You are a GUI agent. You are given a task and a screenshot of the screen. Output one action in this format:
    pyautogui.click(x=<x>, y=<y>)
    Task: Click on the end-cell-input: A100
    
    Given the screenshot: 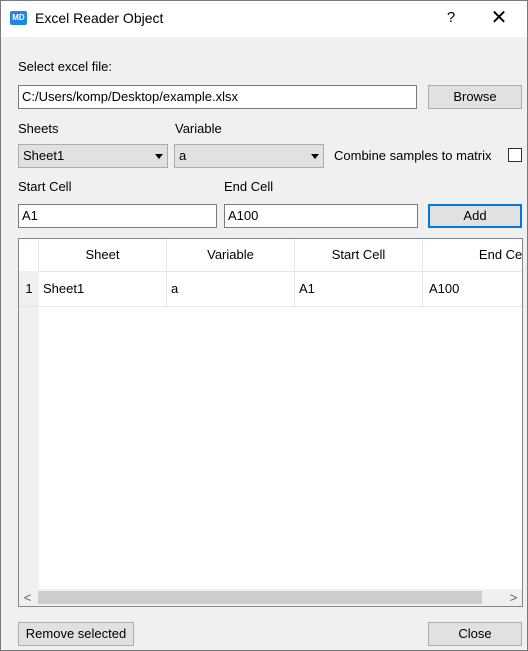 What is the action you would take?
    pyautogui.click(x=321, y=216)
    